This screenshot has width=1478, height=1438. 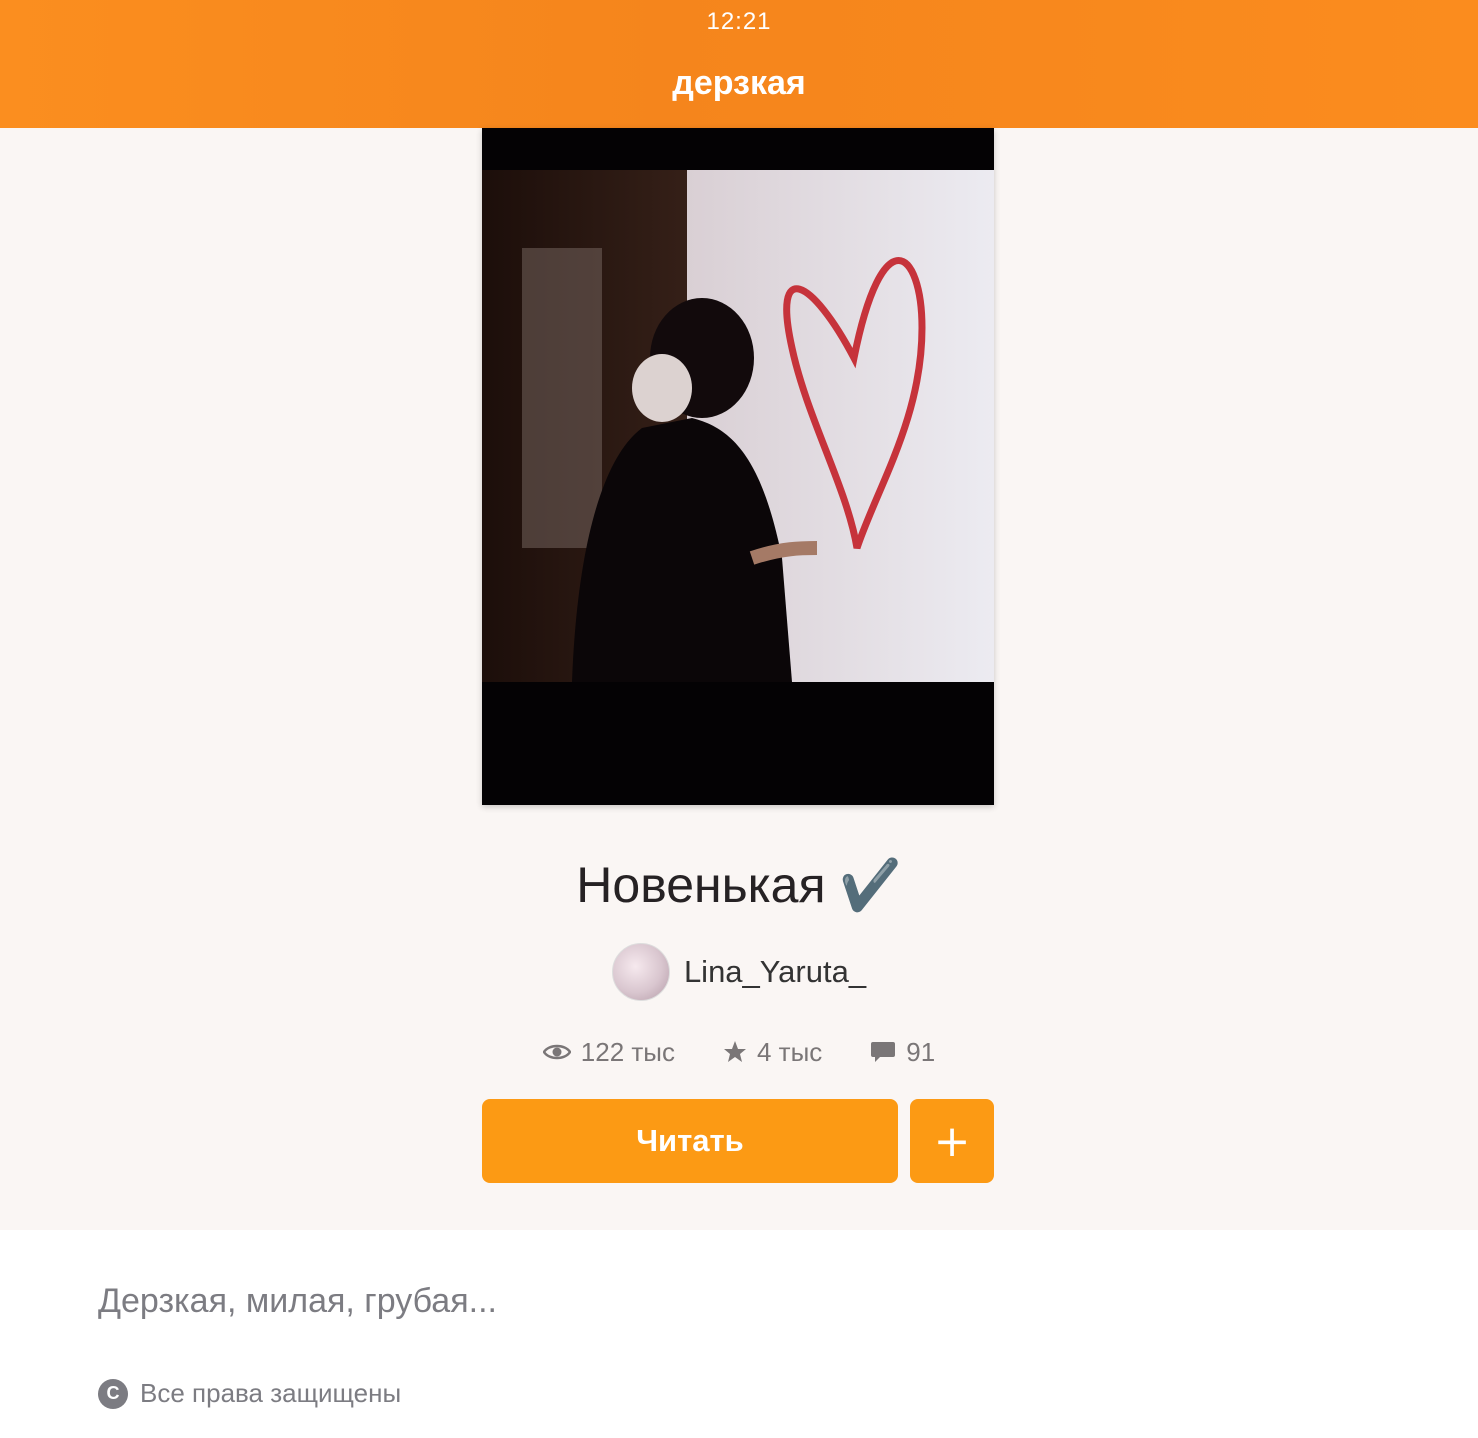 I want to click on eye-icon, so click(x=556, y=1052).